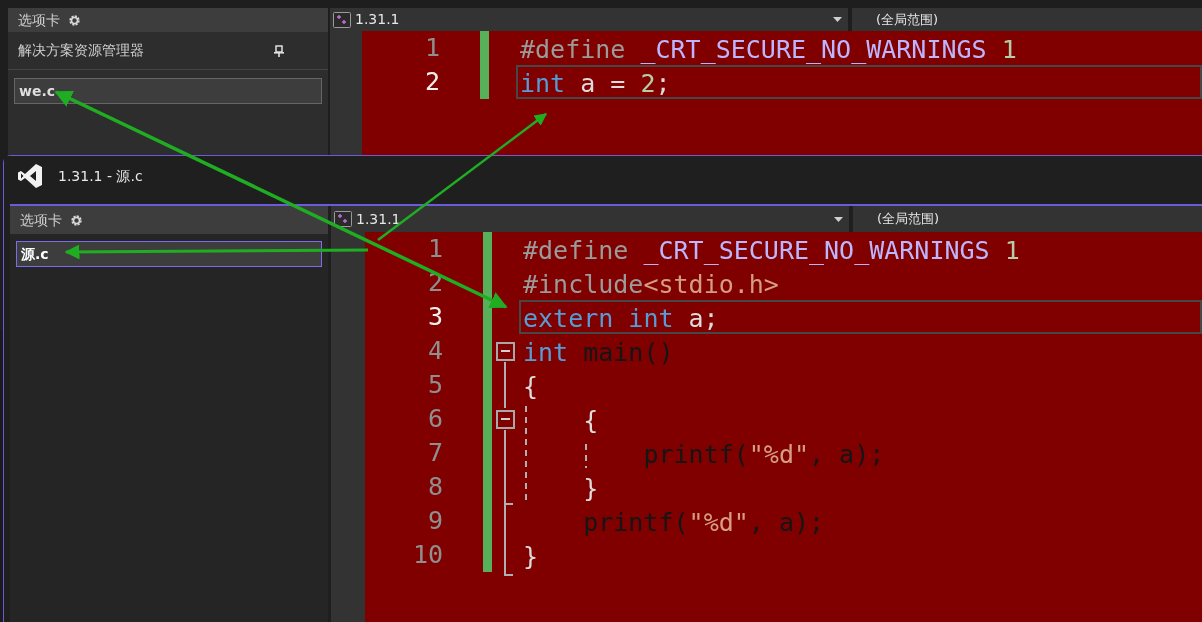 This screenshot has height=622, width=1202. Describe the element at coordinates (434, 317) in the screenshot. I see `line-number: 3` at that location.